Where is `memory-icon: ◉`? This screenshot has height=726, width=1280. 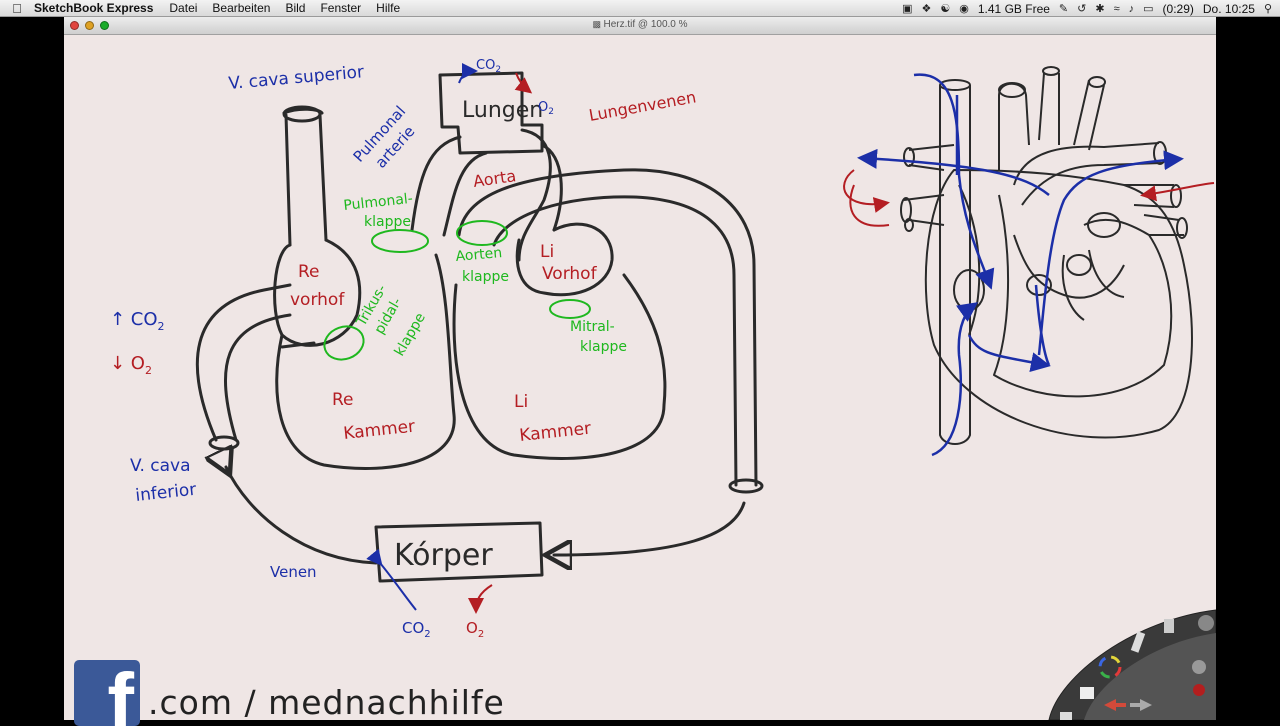
memory-icon: ◉ is located at coordinates (964, 8).